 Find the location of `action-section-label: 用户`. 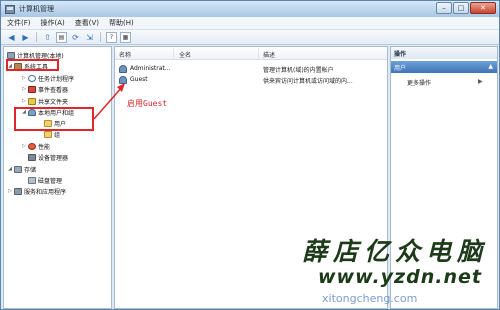

action-section-label: 用户 is located at coordinates (400, 68).